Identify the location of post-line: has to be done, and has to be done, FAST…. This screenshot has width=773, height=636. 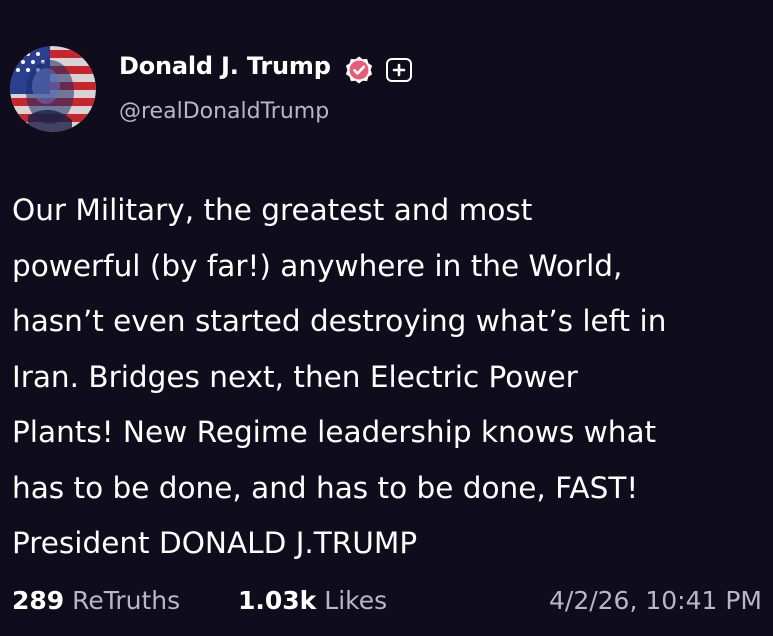
(325, 487).